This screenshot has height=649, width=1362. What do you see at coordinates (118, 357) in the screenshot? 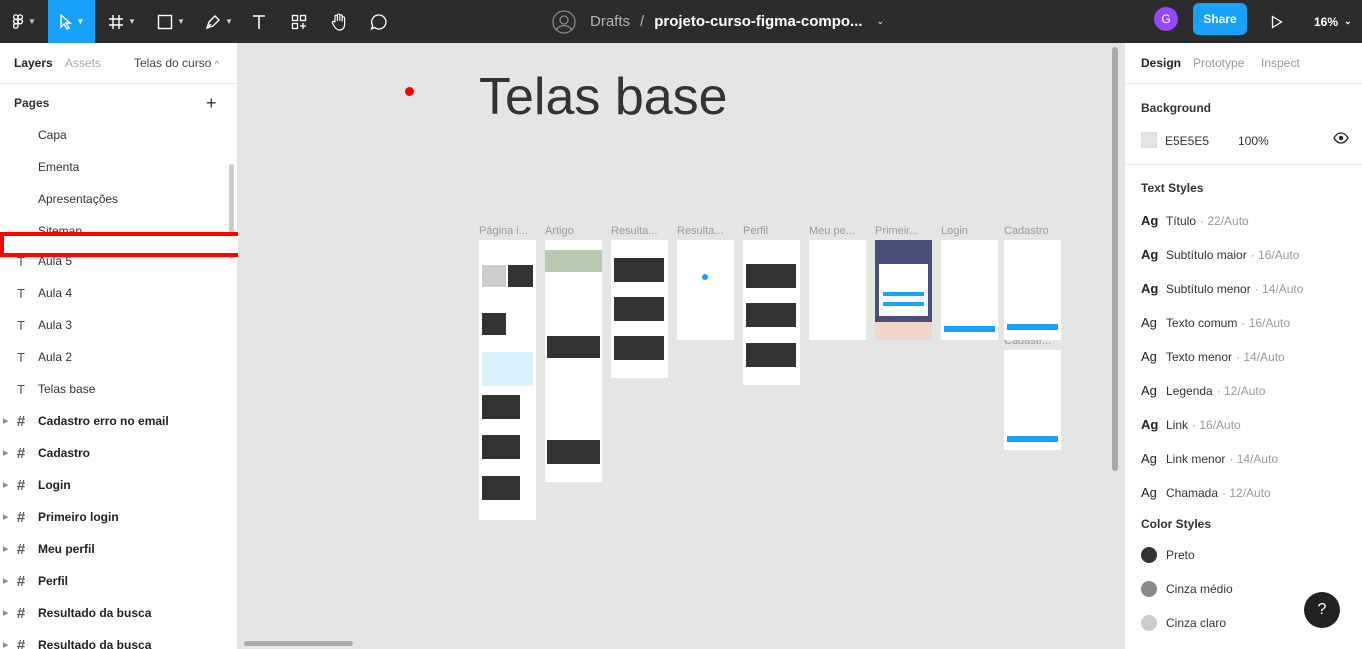
I see `layer-item: T Aula 2` at bounding box center [118, 357].